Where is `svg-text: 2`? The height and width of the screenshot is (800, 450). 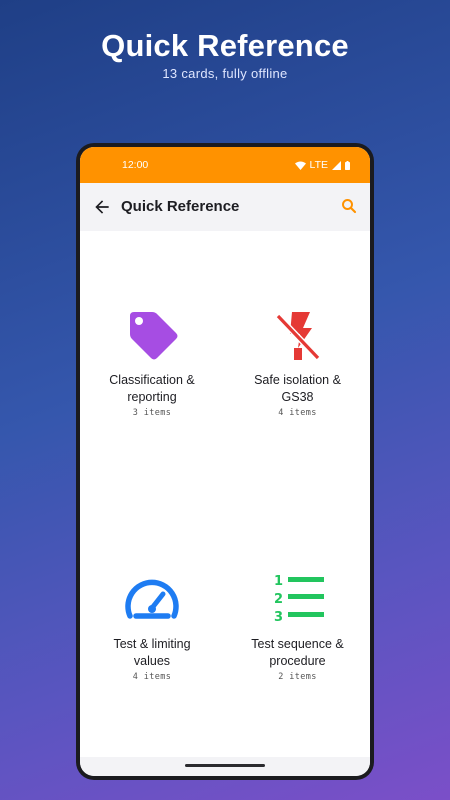 svg-text: 2 is located at coordinates (278, 599).